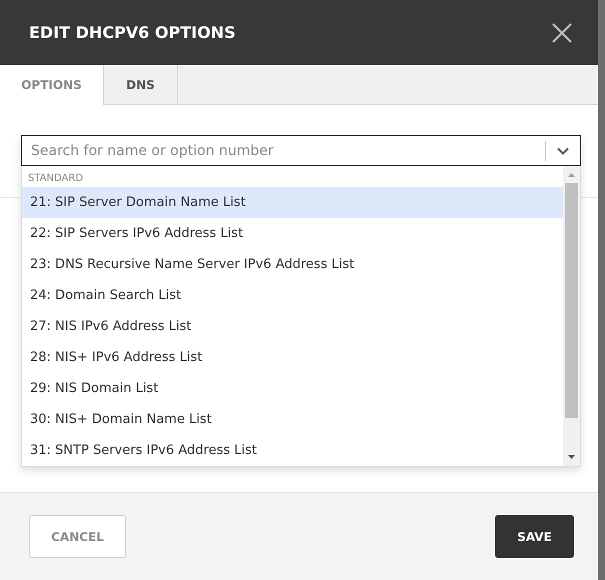 The image size is (605, 580). I want to click on dialog-title: EDIT DHCPV6 OPTIONS, so click(132, 32).